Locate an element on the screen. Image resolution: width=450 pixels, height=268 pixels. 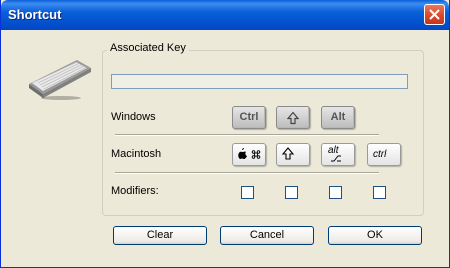
modifiers-label: Modifiers: is located at coordinates (135, 191).